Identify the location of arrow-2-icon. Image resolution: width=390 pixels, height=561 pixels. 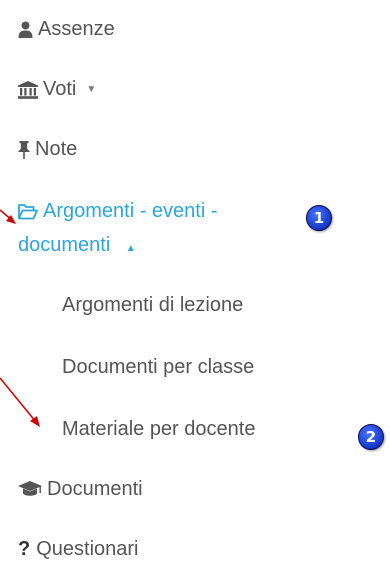
(20, 402).